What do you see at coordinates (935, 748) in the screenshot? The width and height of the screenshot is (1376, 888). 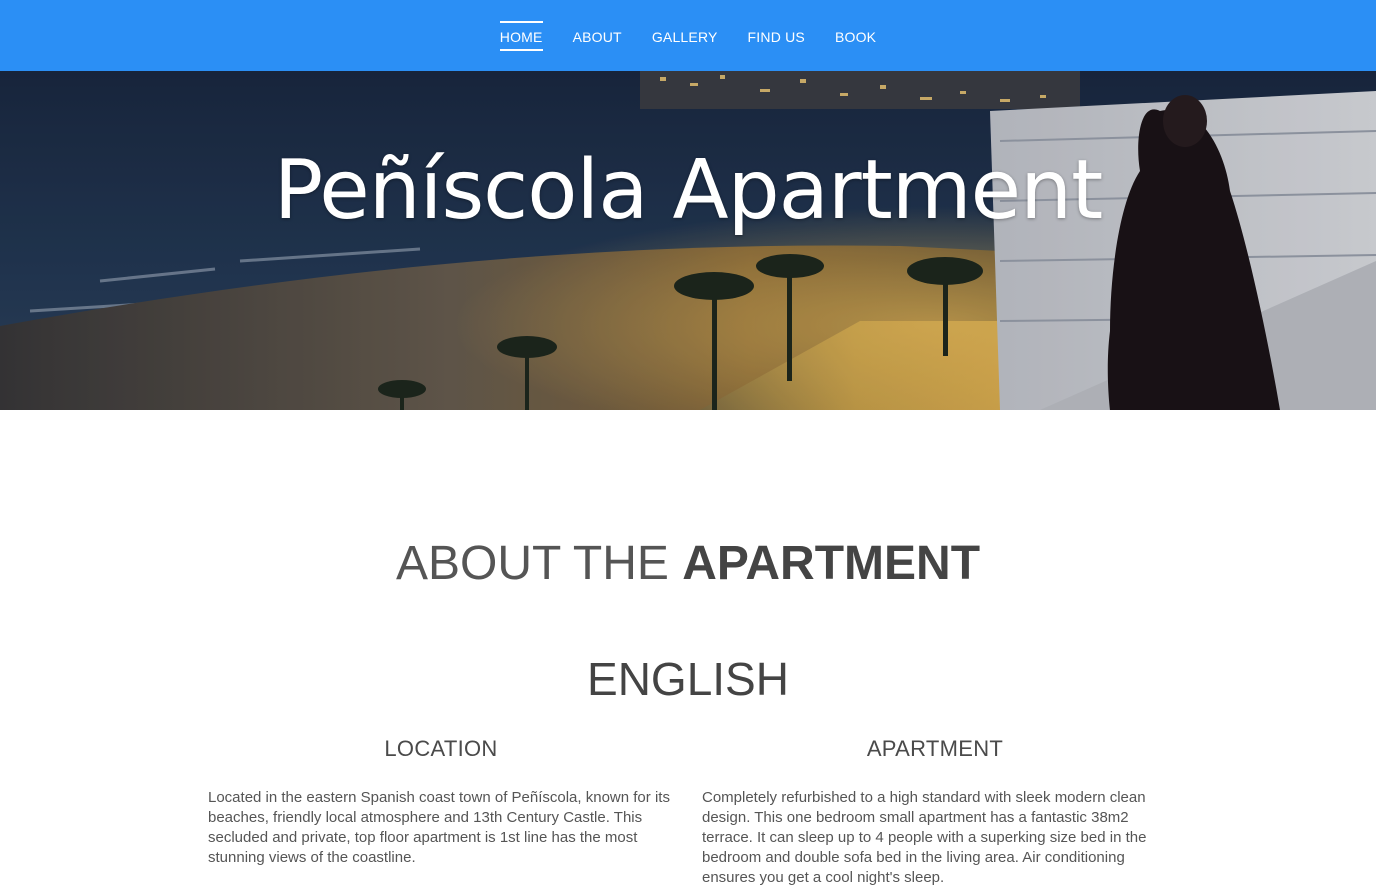 I see `apartment-title: APARTMENT` at bounding box center [935, 748].